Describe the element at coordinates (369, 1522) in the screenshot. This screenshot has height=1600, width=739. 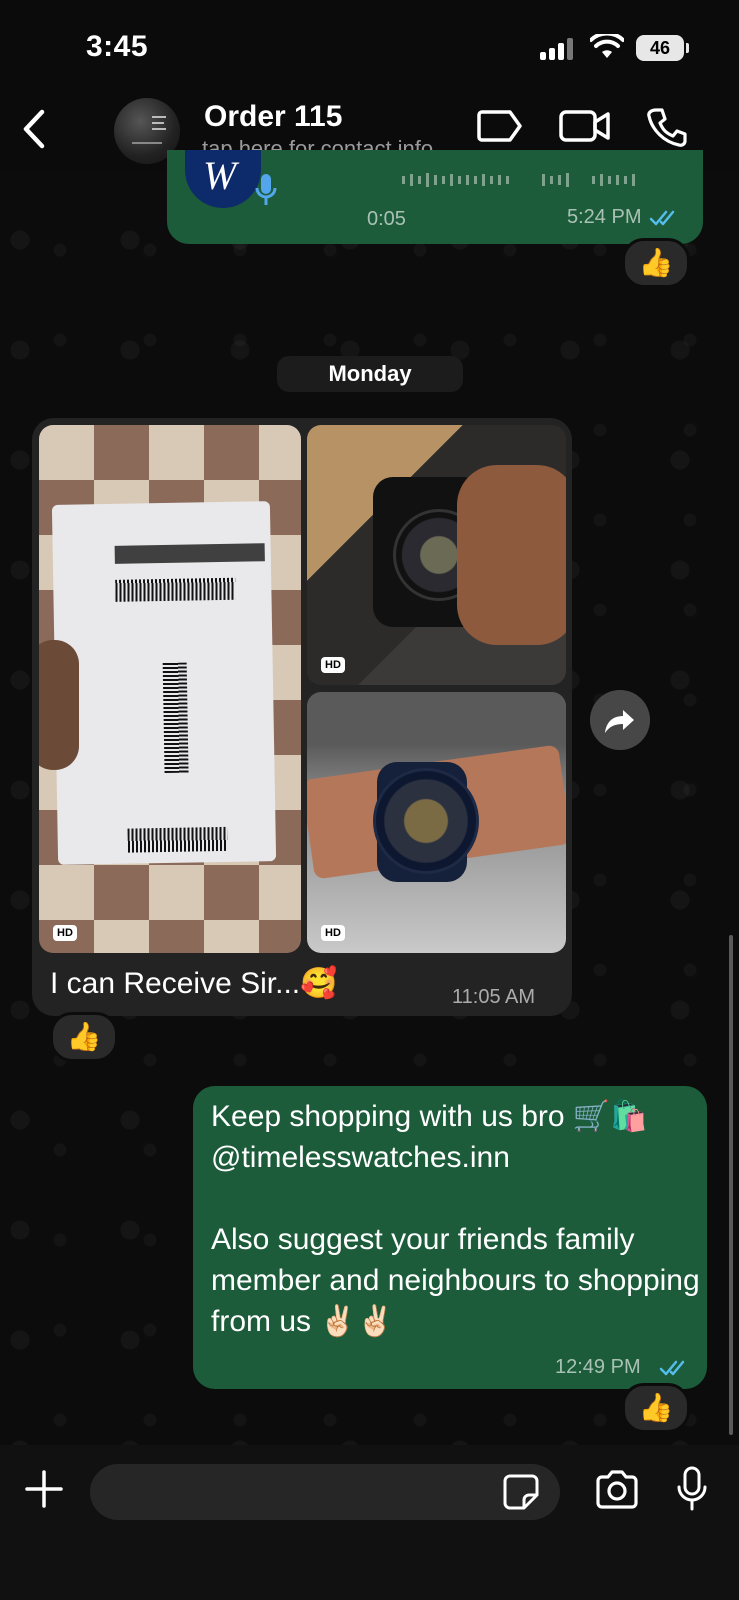
I see `message-input-bar` at that location.